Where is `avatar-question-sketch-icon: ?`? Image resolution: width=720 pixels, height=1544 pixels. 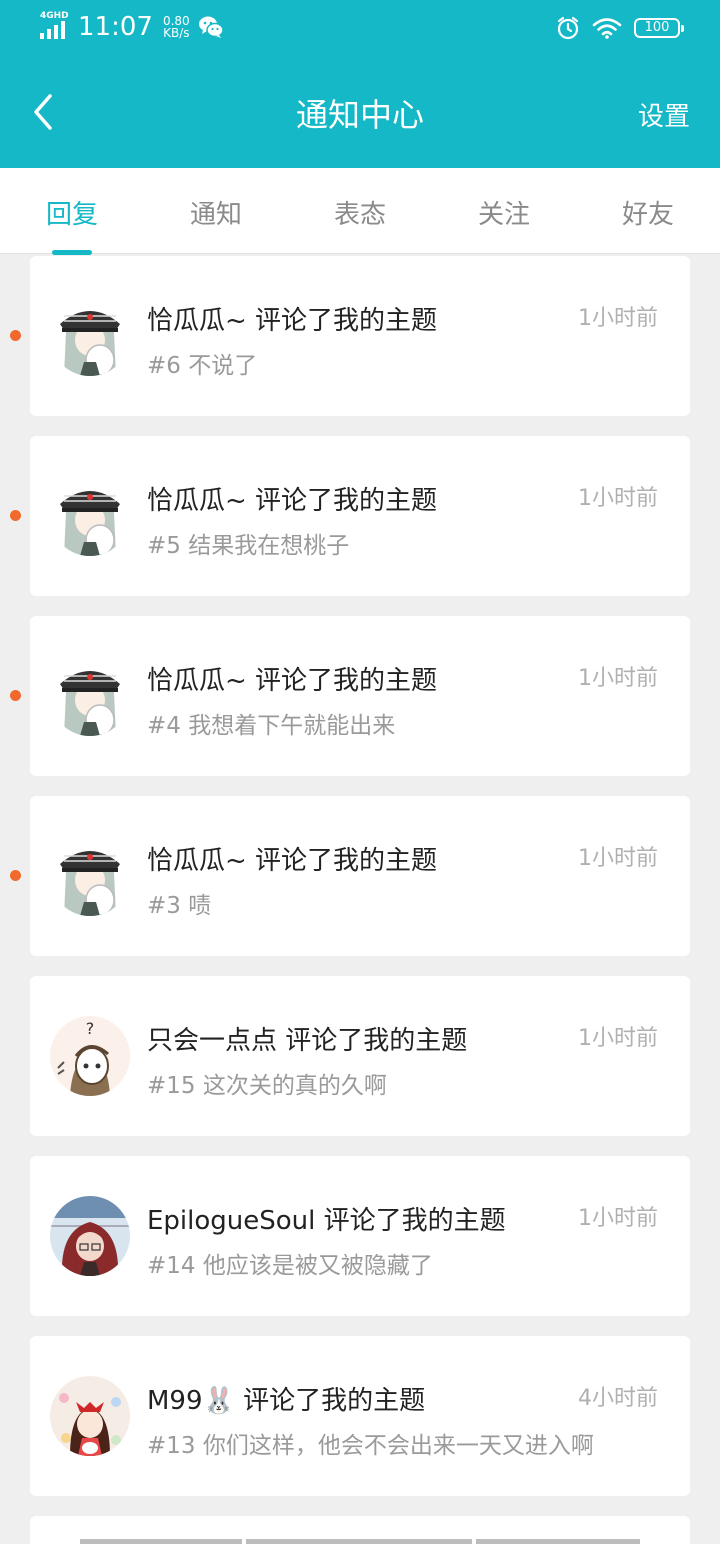 avatar-question-sketch-icon: ? is located at coordinates (90, 1056).